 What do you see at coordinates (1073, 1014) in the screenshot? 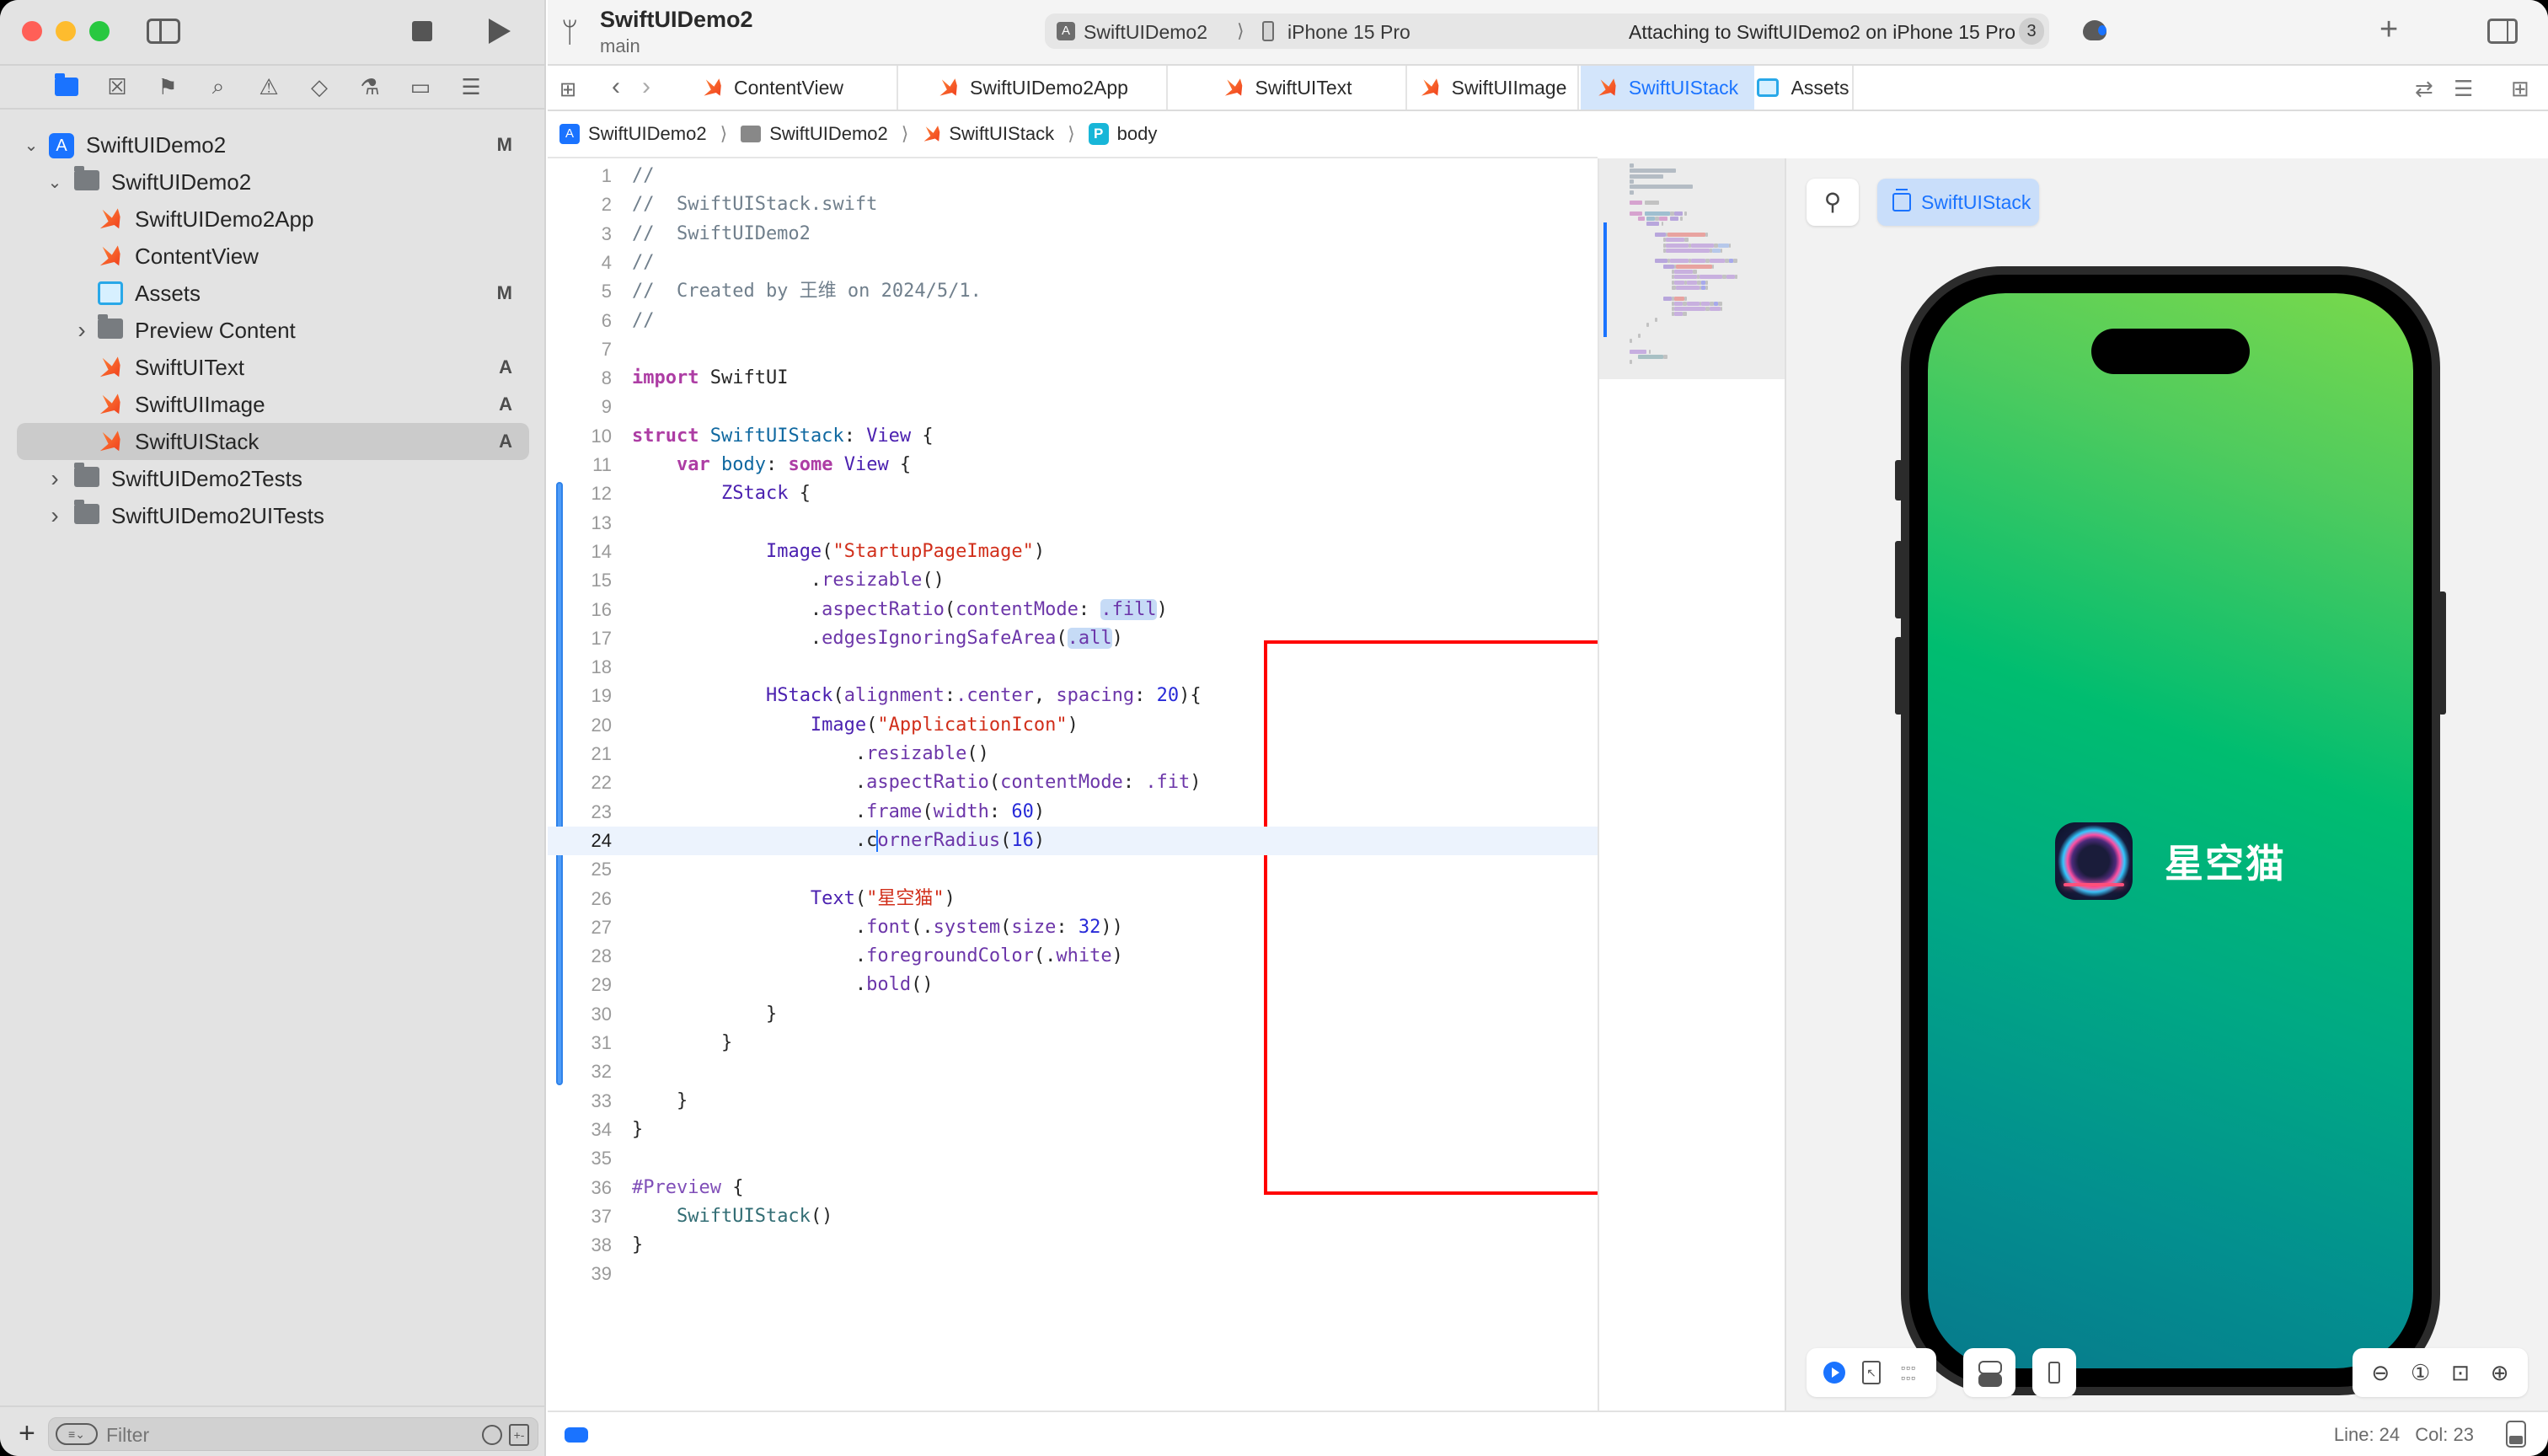
I see `code-line: 30 }` at bounding box center [1073, 1014].